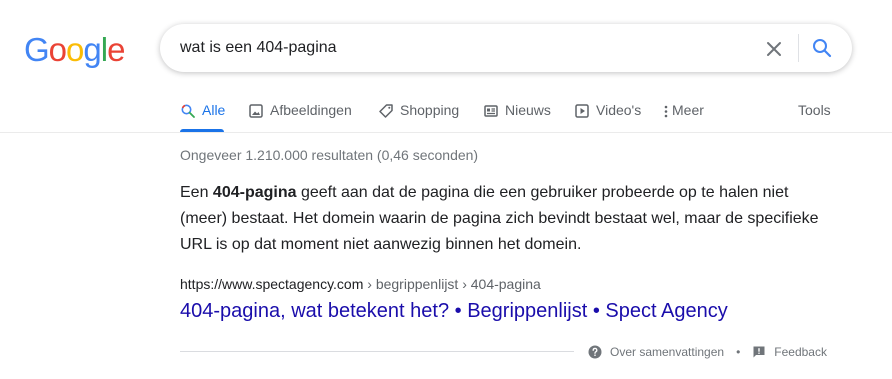 The height and width of the screenshot is (379, 892). What do you see at coordinates (595, 352) in the screenshot?
I see `help-icon` at bounding box center [595, 352].